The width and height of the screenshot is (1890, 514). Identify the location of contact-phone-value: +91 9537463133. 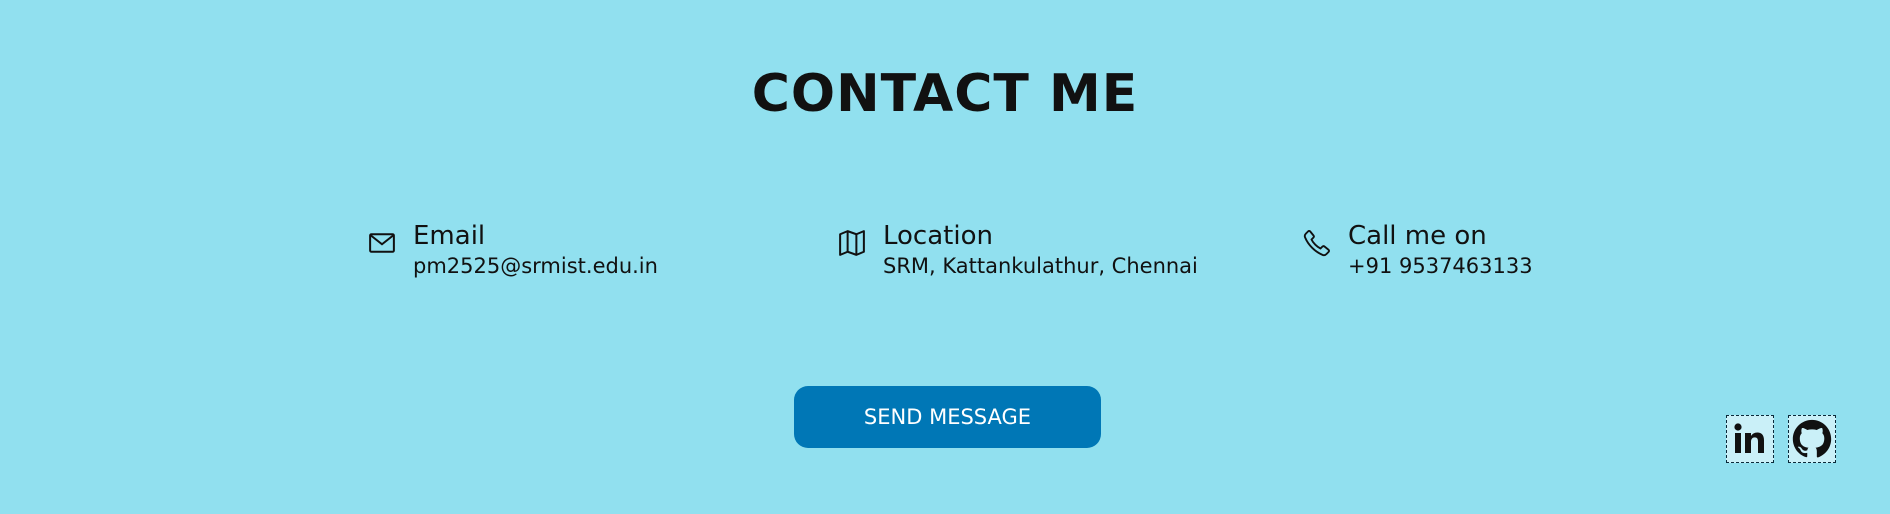
(1440, 266).